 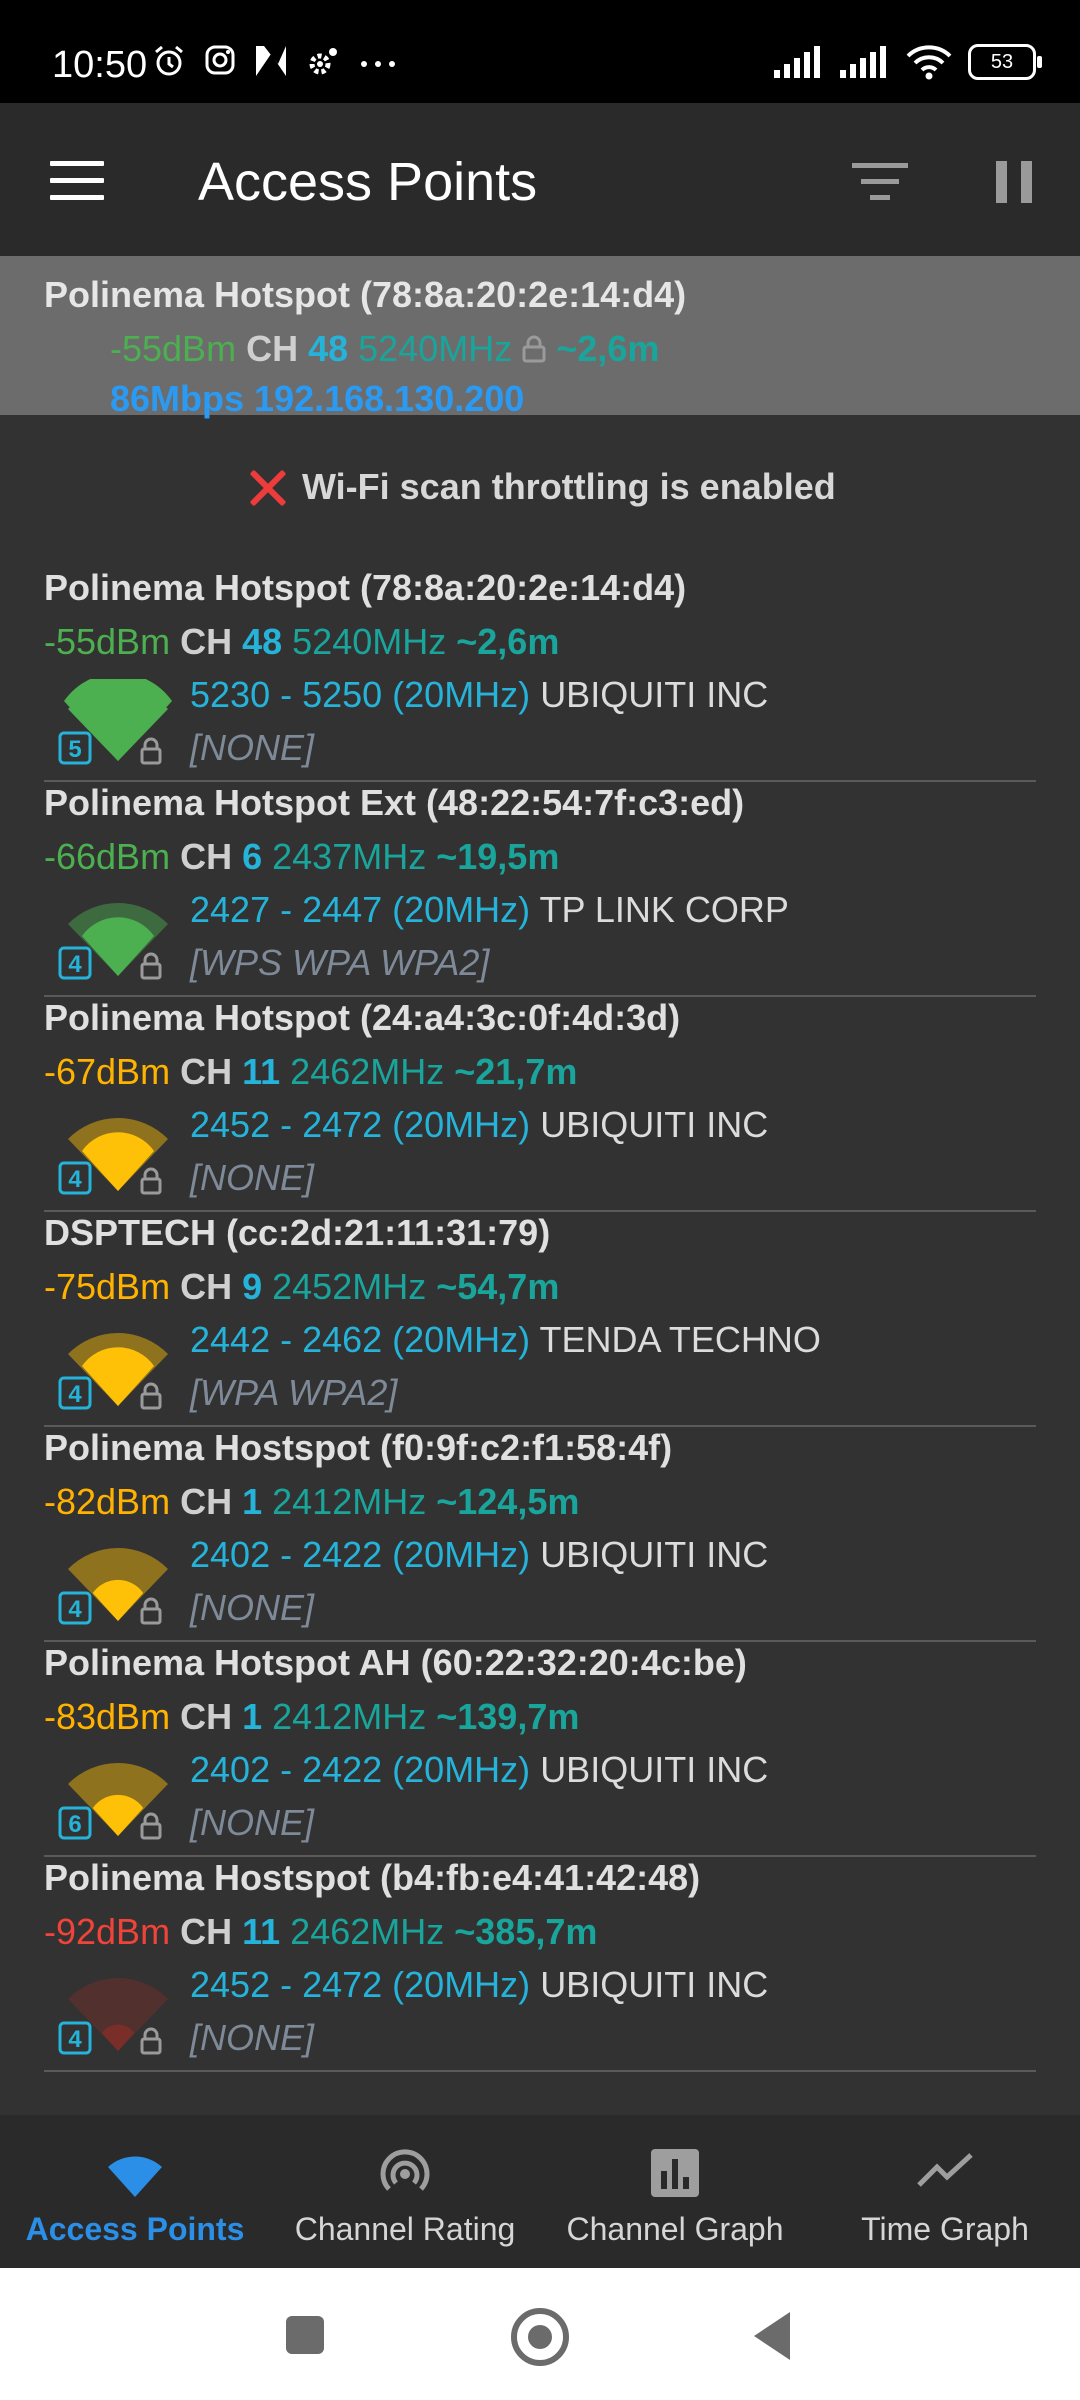 What do you see at coordinates (772, 2336) in the screenshot?
I see `back-button` at bounding box center [772, 2336].